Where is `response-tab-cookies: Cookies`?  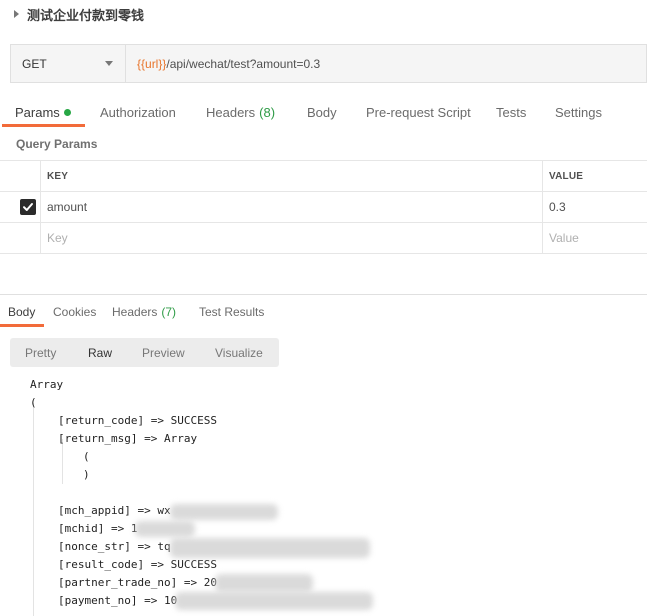 response-tab-cookies: Cookies is located at coordinates (74, 312).